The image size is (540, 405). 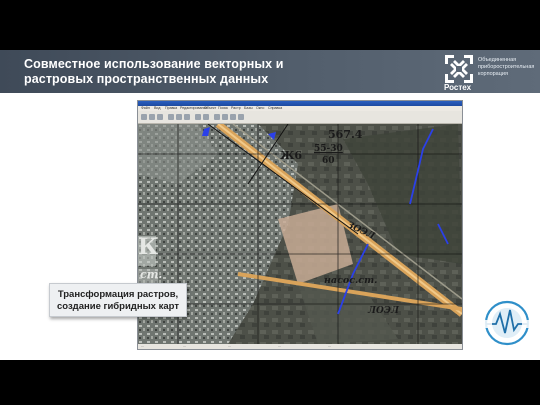 I want to click on rostec-brand-name: Ростех, so click(x=458, y=87).